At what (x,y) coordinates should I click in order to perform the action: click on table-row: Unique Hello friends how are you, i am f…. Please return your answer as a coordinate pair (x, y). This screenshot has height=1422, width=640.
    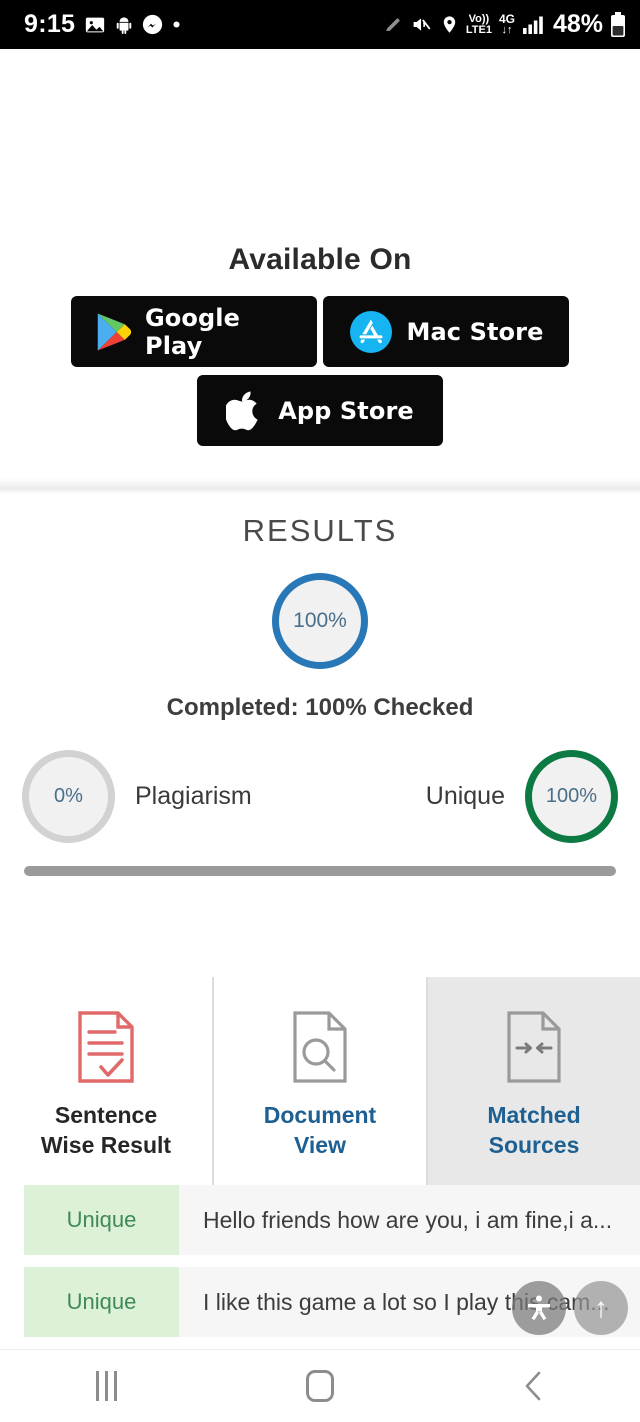
    Looking at the image, I should click on (320, 1220).